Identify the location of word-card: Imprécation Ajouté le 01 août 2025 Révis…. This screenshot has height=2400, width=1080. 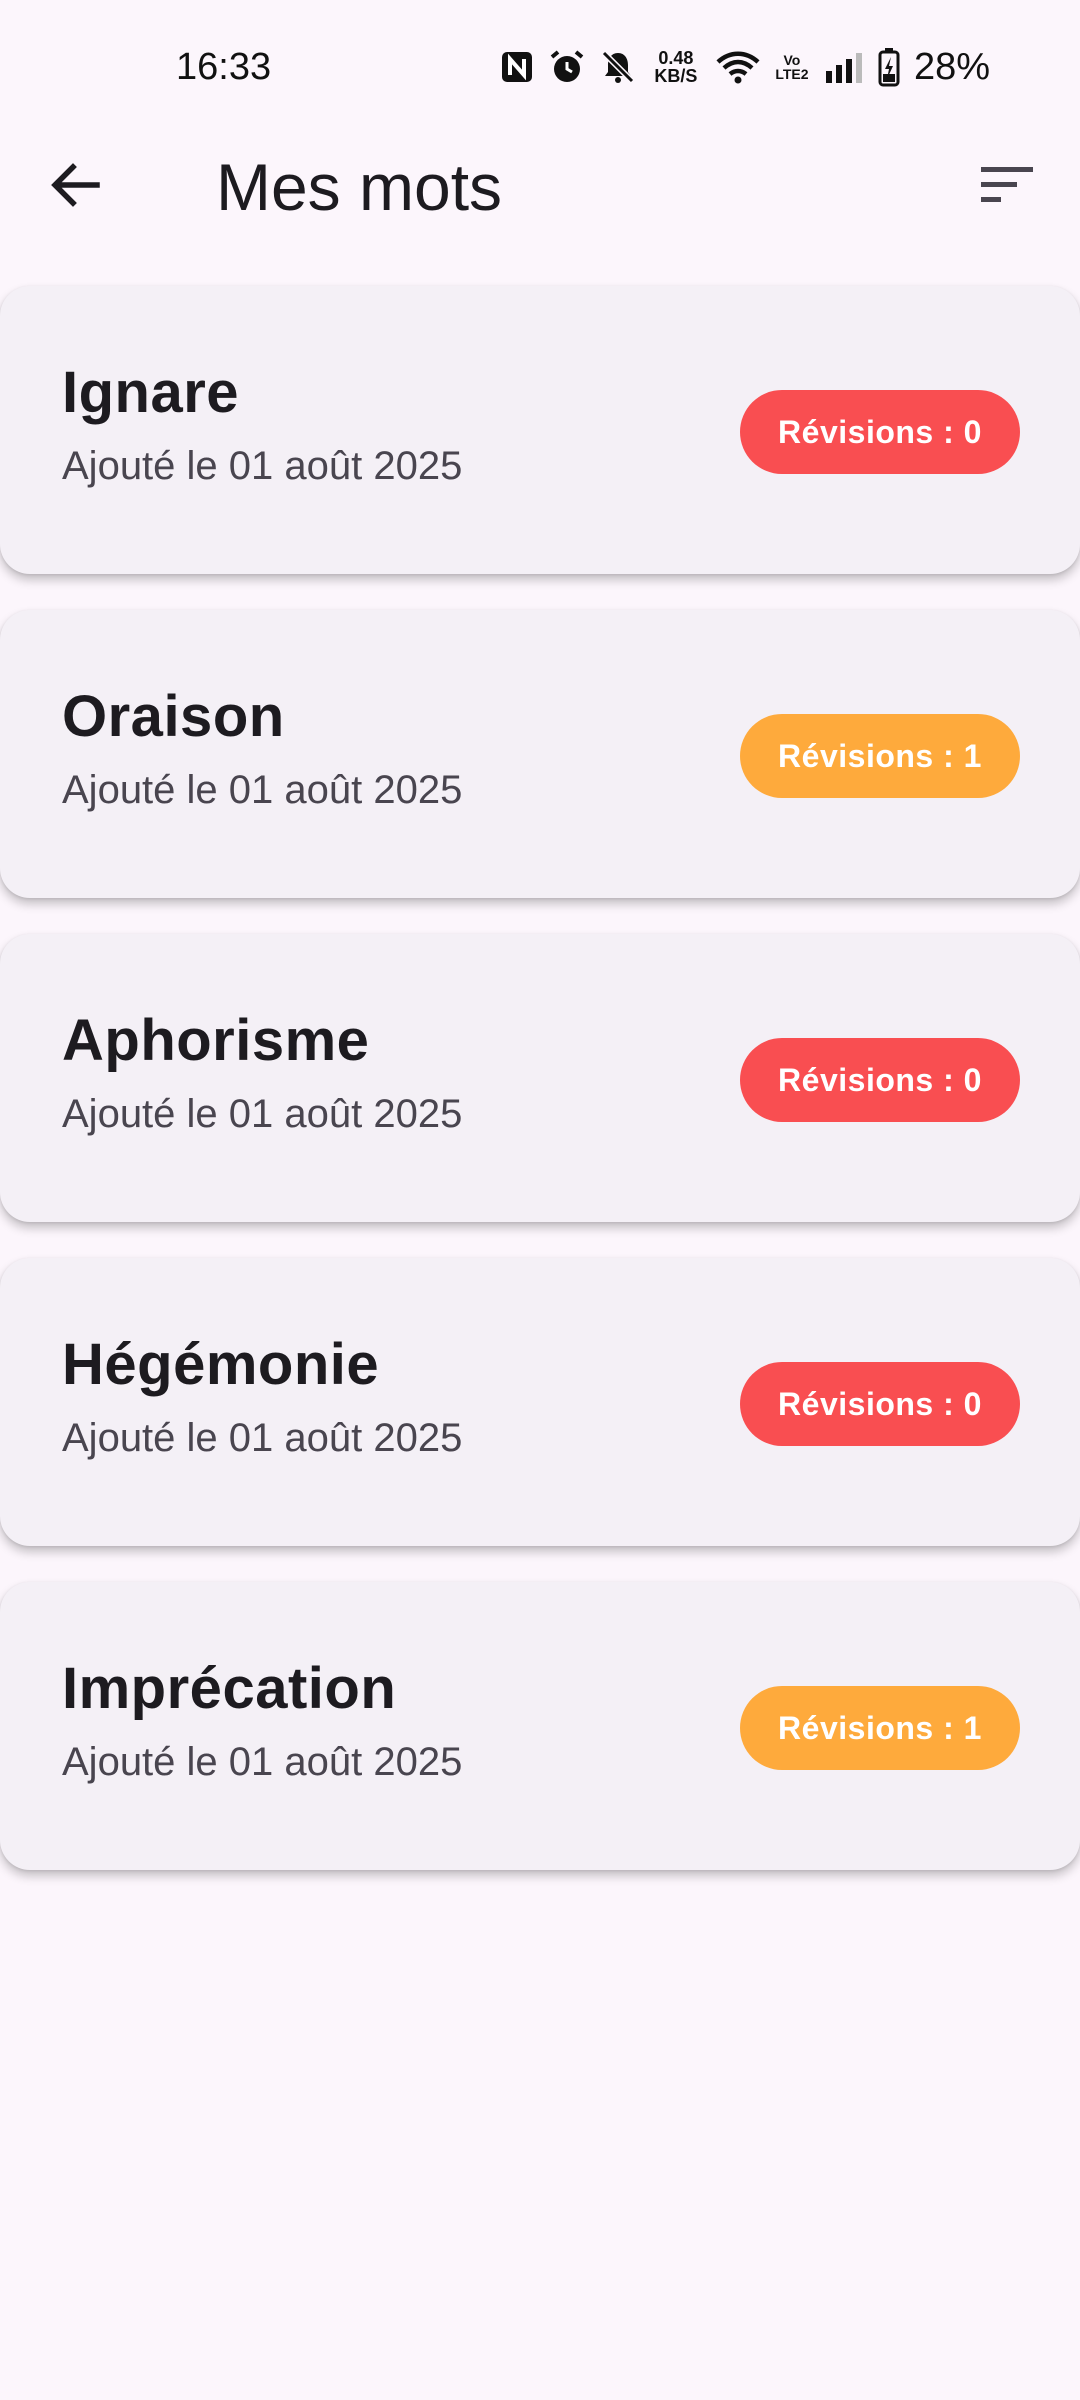
(540, 1726).